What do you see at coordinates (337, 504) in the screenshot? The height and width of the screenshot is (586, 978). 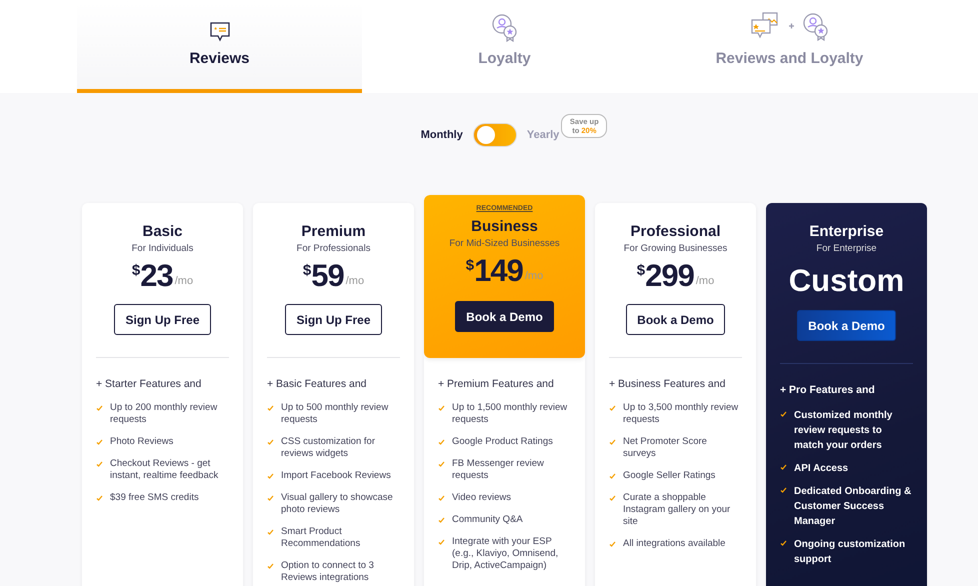 I see `feature-text: Visual gallery to showcase photo reviews` at bounding box center [337, 504].